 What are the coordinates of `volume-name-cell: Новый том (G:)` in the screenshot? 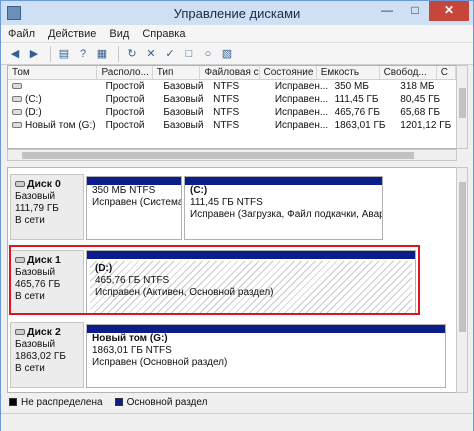 It's located at (55, 125).